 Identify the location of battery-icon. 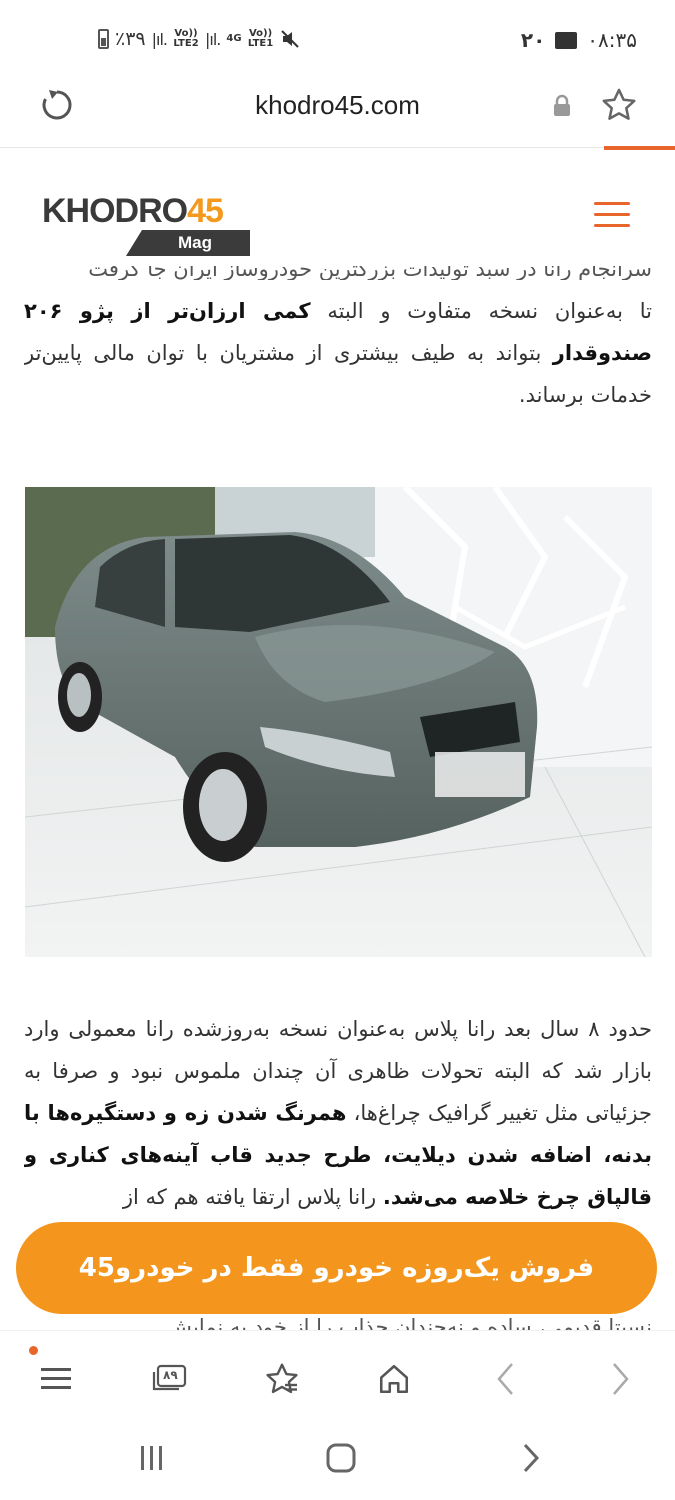
(103, 39).